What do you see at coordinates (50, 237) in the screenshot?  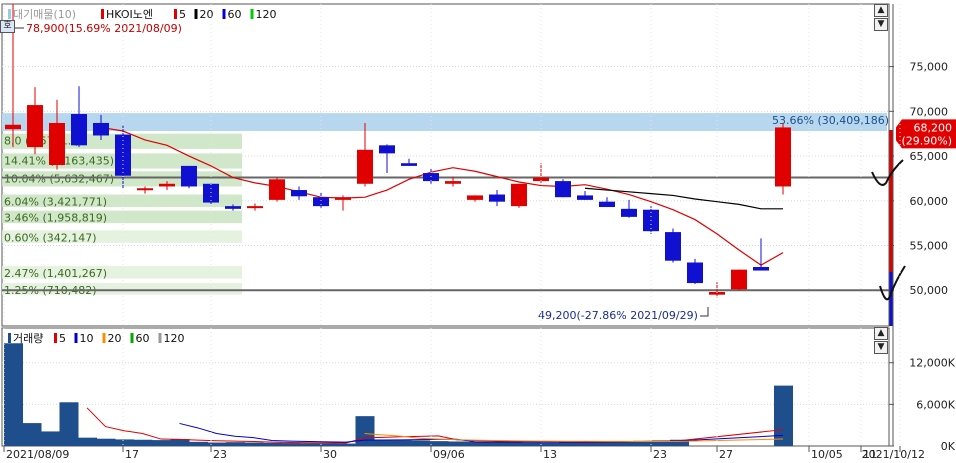 I see `overhang-band-label: 0.60% (342,147)` at bounding box center [50, 237].